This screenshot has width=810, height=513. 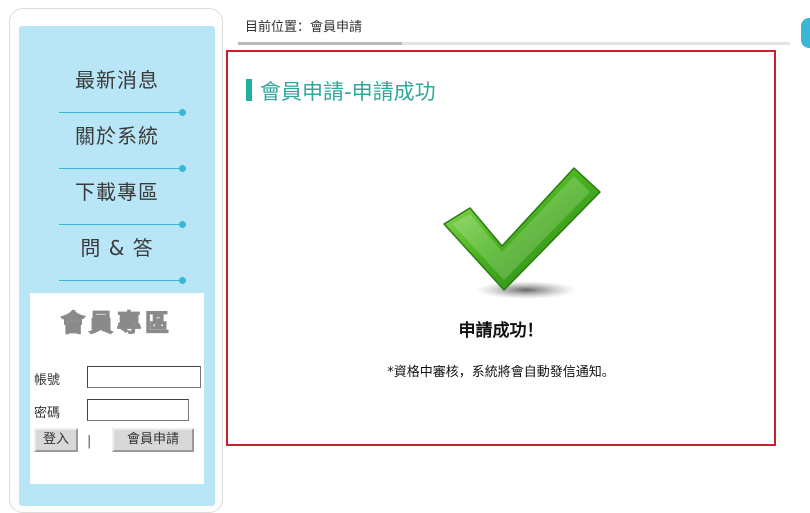 I want to click on heading-marker, so click(x=249, y=90).